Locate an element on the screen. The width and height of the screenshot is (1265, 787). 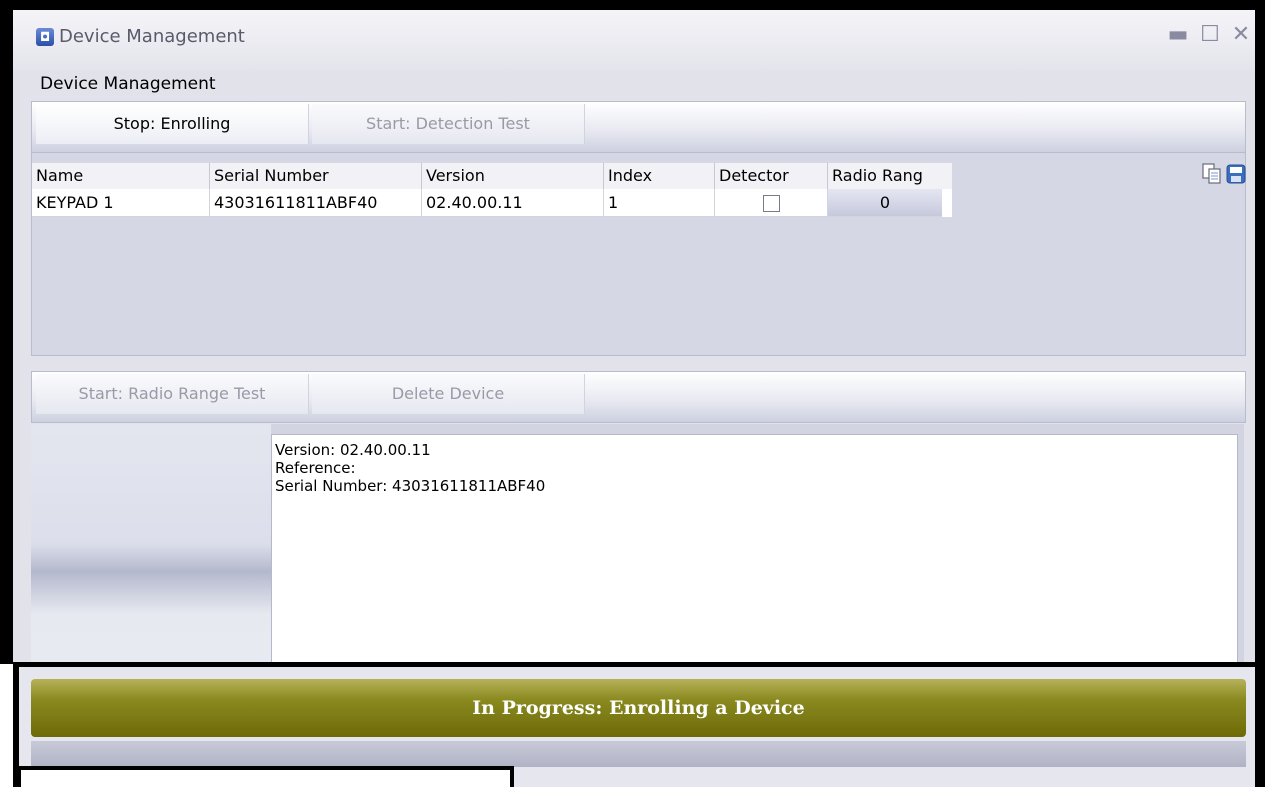
progress-status-text: In Progress: Enrolling a Device is located at coordinates (638, 708).